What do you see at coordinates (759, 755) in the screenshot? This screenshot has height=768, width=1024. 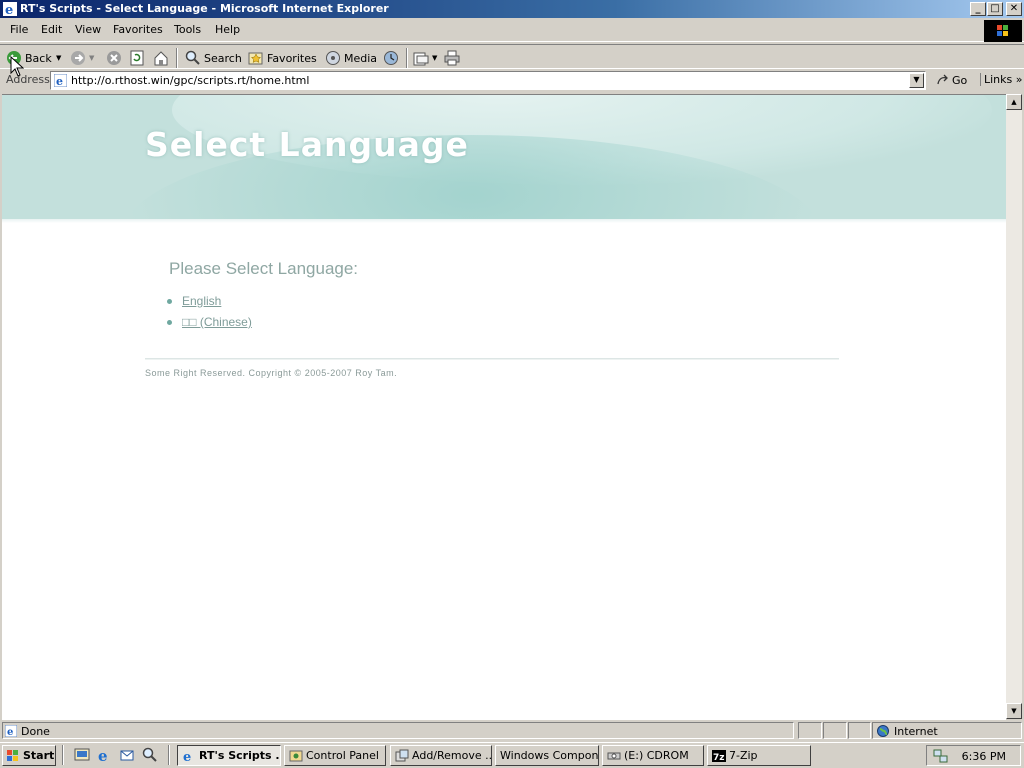 I see `task-button-7zip: 7z 7-Zip` at bounding box center [759, 755].